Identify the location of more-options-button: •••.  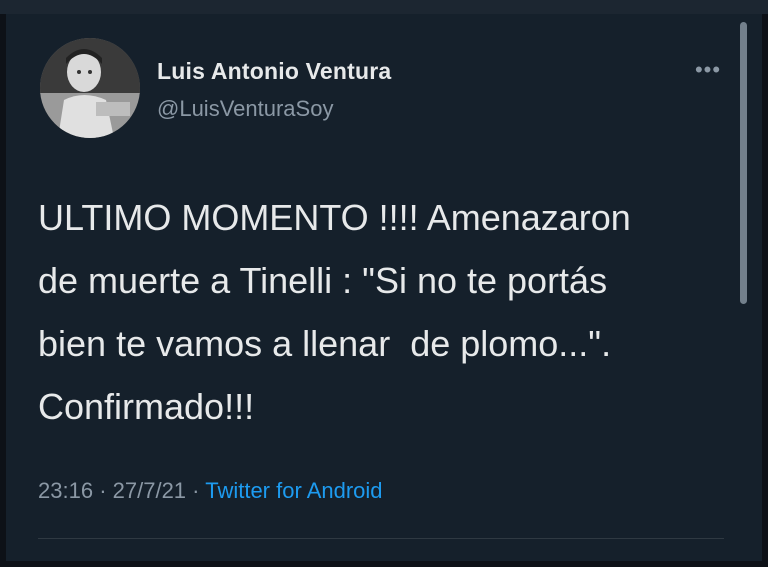
(708, 69).